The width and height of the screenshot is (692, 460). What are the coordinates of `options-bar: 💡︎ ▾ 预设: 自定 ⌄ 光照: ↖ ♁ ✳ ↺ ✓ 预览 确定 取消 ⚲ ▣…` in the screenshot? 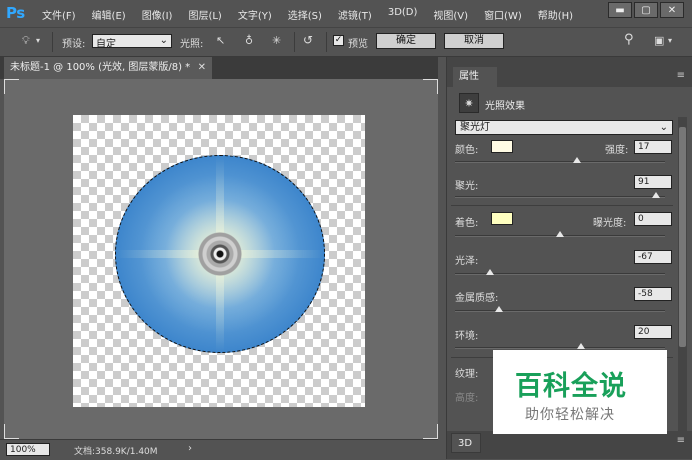 It's located at (346, 42).